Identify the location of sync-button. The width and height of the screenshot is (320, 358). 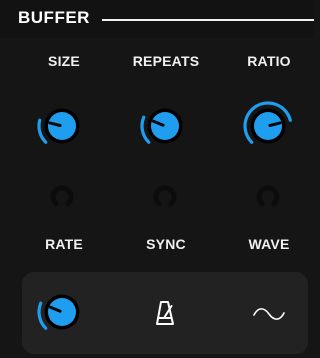
(165, 313).